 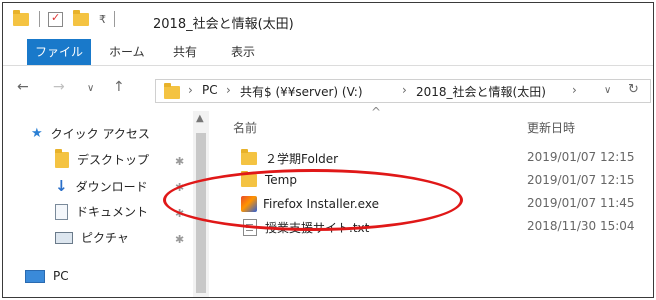 What do you see at coordinates (281, 180) in the screenshot?
I see `file-name-text: Temp` at bounding box center [281, 180].